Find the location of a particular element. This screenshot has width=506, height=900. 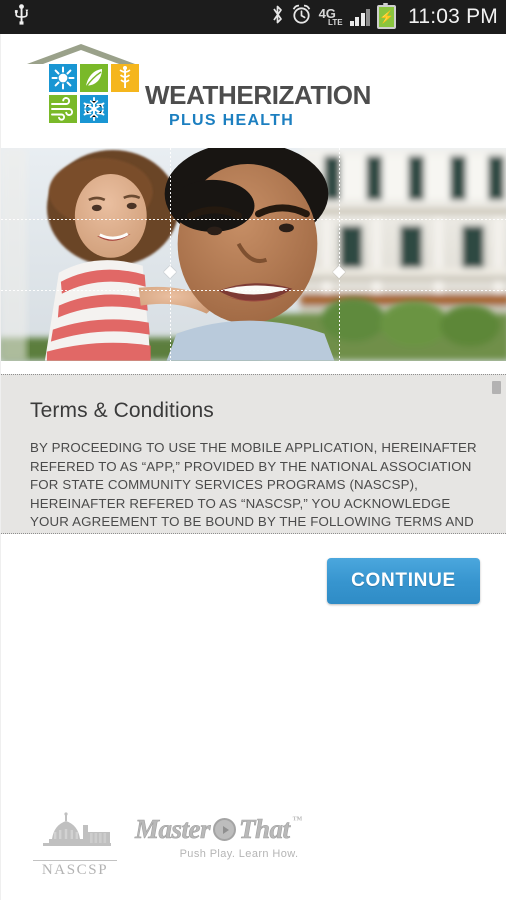

app-header: WEATHERIZATION PLUS HEALTH is located at coordinates (253, 91).